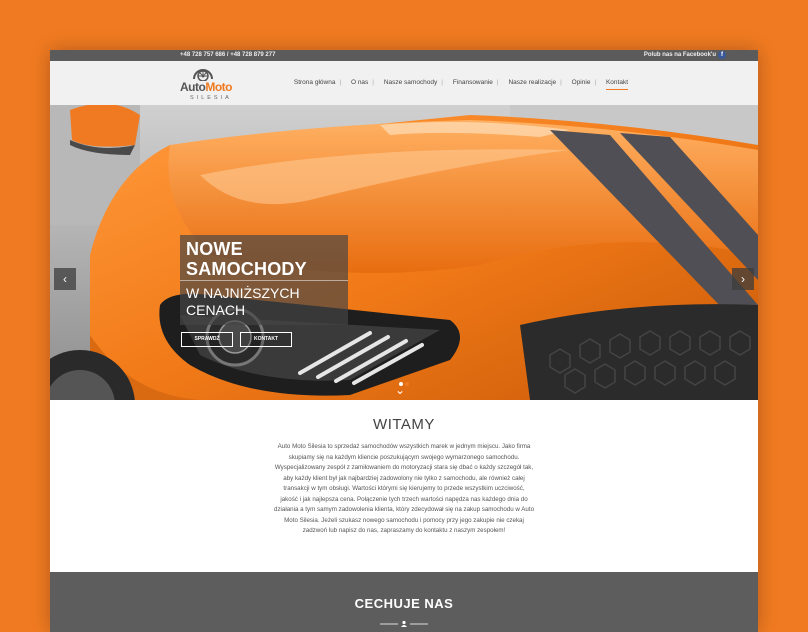 This screenshot has width=808, height=632. Describe the element at coordinates (743, 279) in the screenshot. I see `next-slide-icon: ›` at that location.